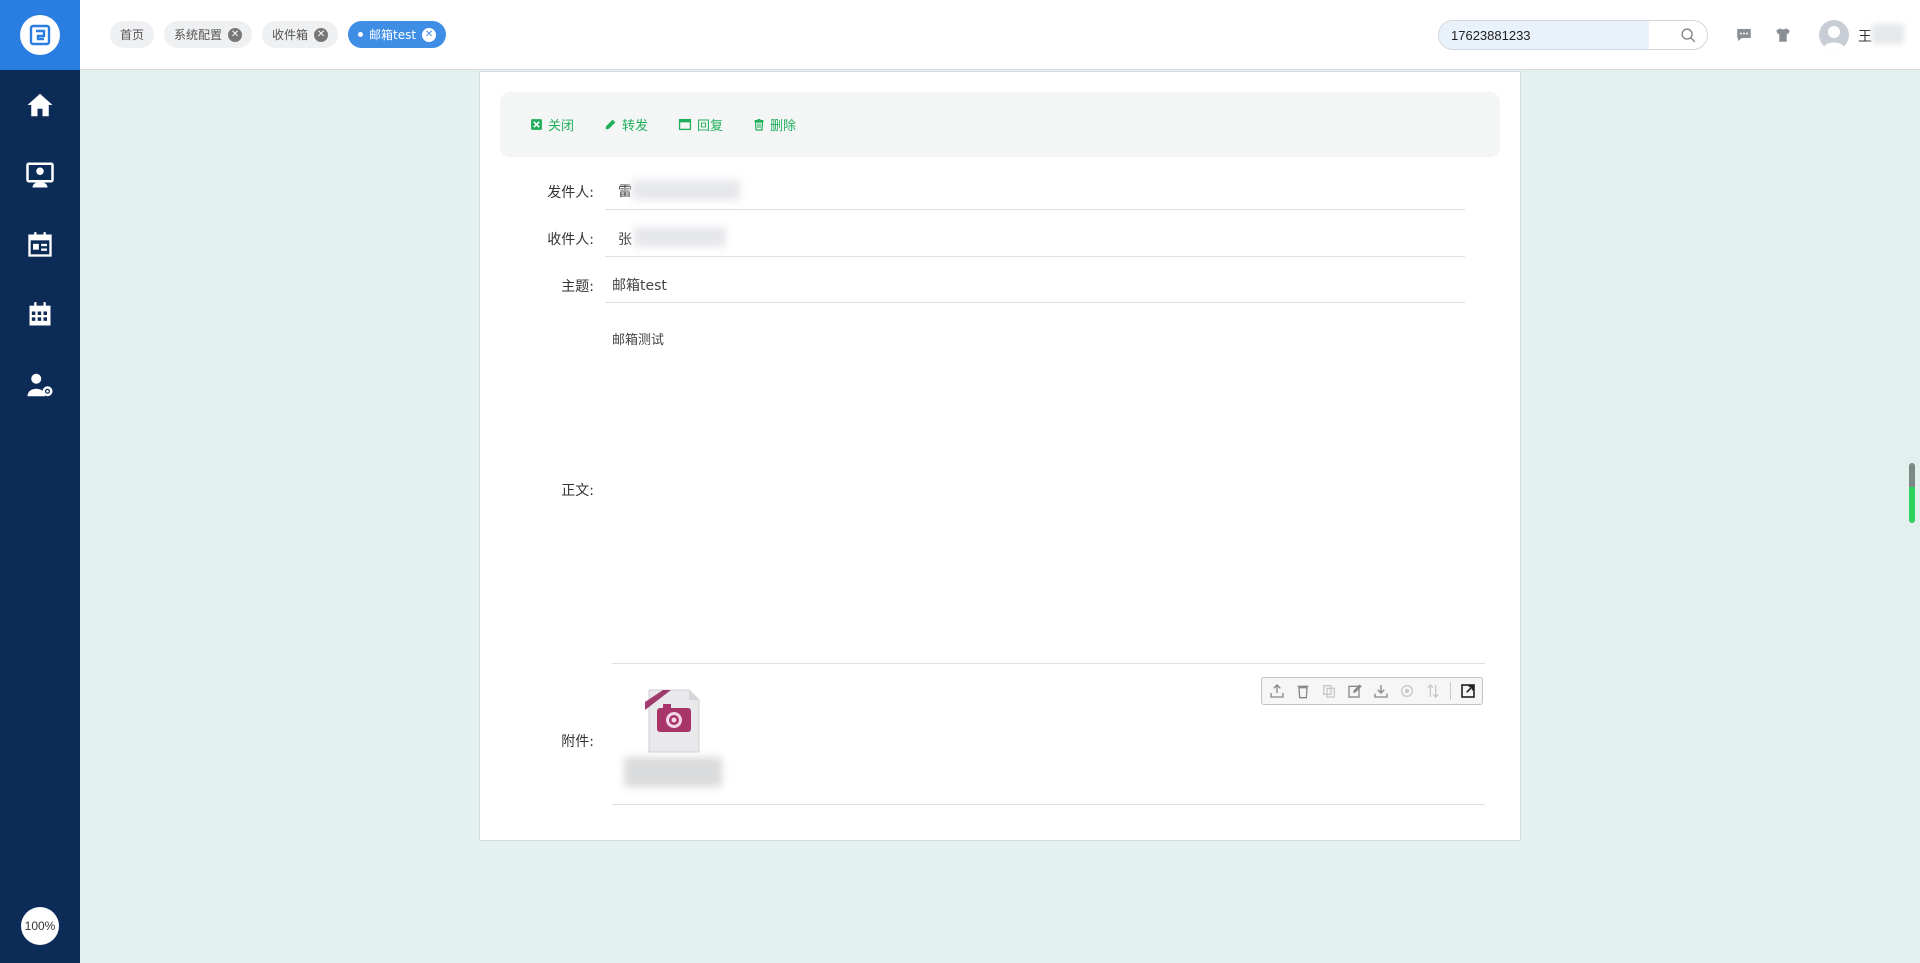  I want to click on news-calendar-icon, so click(40, 244).